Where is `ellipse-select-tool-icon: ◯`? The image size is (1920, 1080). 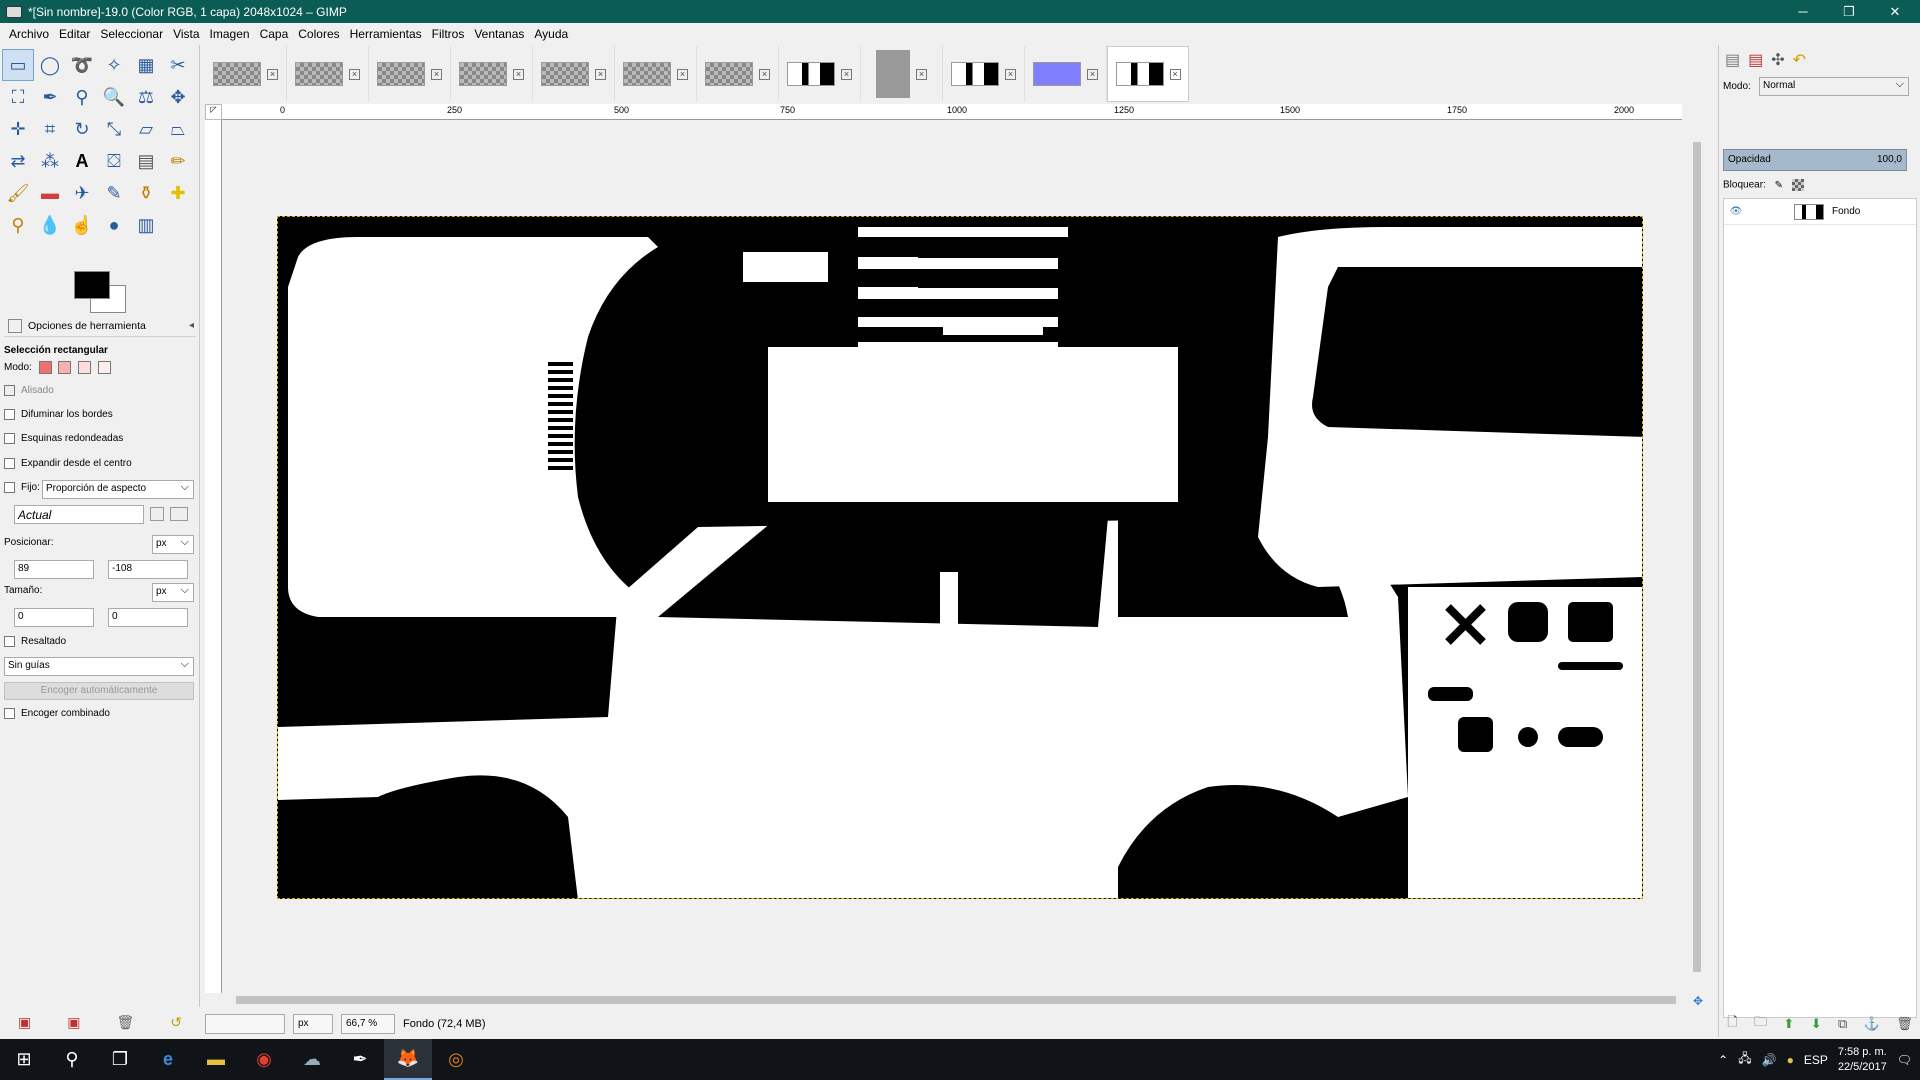
ellipse-select-tool-icon: ◯ is located at coordinates (50, 65).